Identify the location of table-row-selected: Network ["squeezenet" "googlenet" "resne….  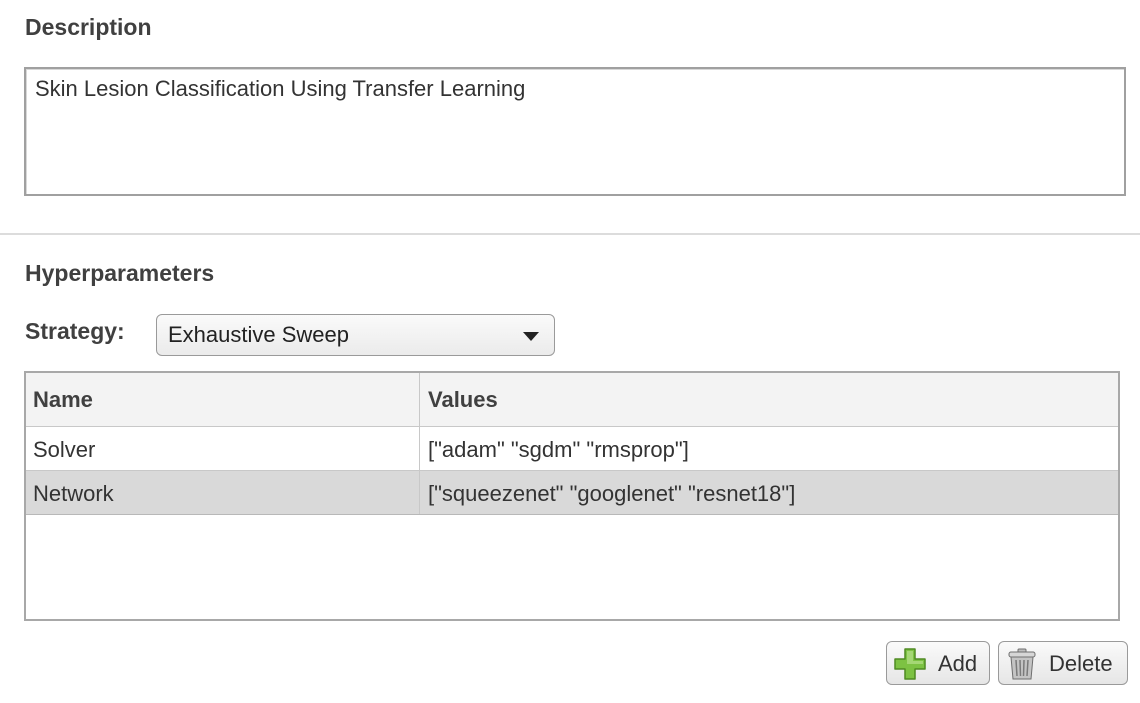
(572, 493).